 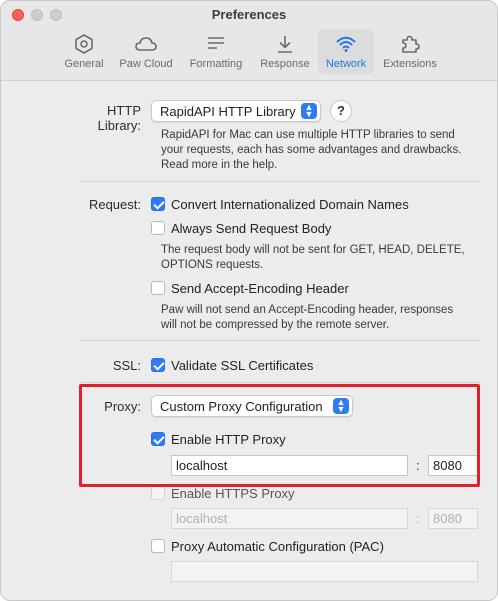 What do you see at coordinates (158, 204) in the screenshot?
I see `convert-idn-checkbox` at bounding box center [158, 204].